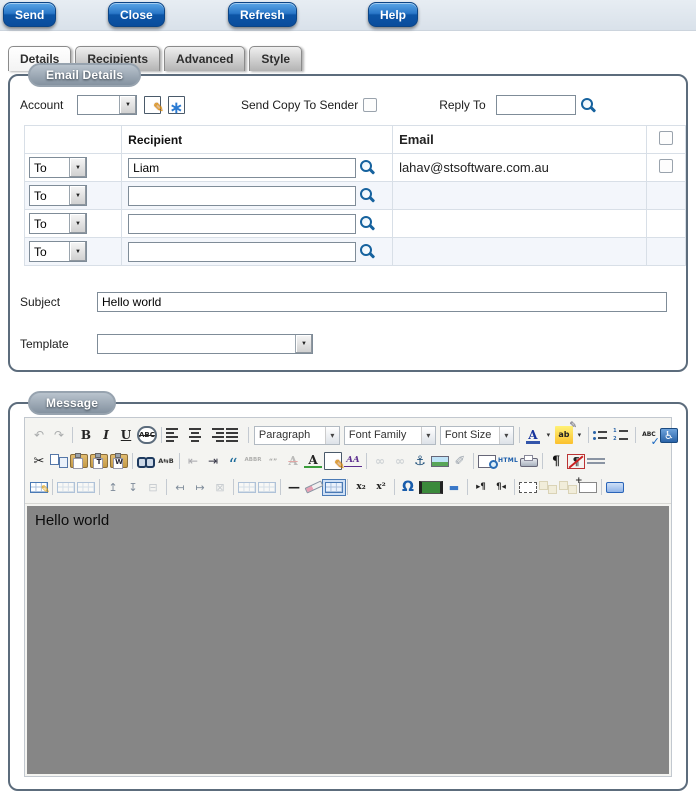 This screenshot has height=791, width=696. What do you see at coordinates (40, 488) in the screenshot?
I see `insert-table-icon` at bounding box center [40, 488].